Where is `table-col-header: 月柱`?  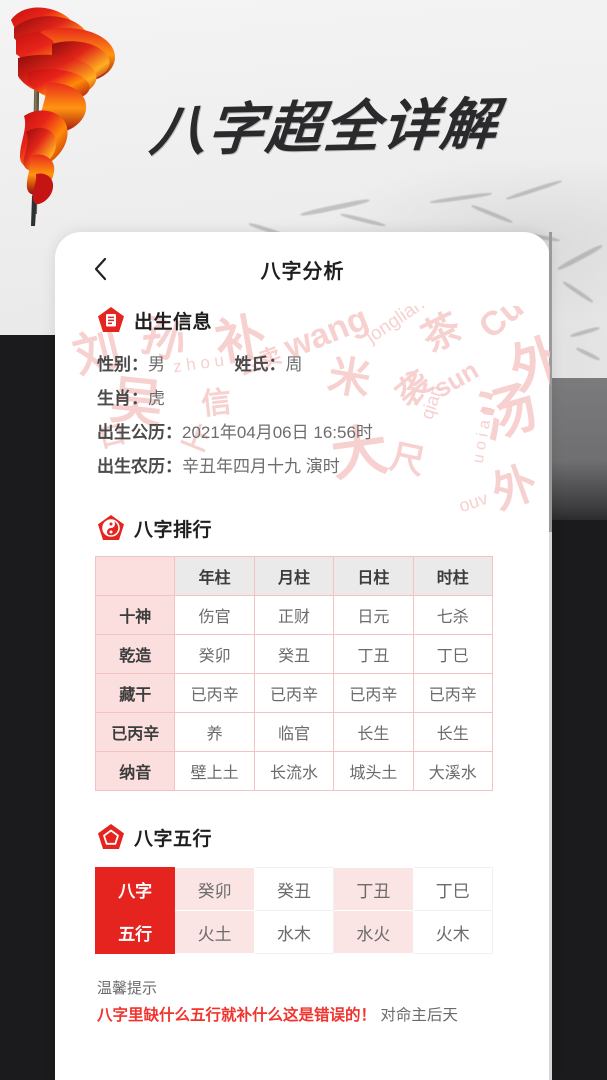
table-col-header: 月柱 is located at coordinates (294, 576).